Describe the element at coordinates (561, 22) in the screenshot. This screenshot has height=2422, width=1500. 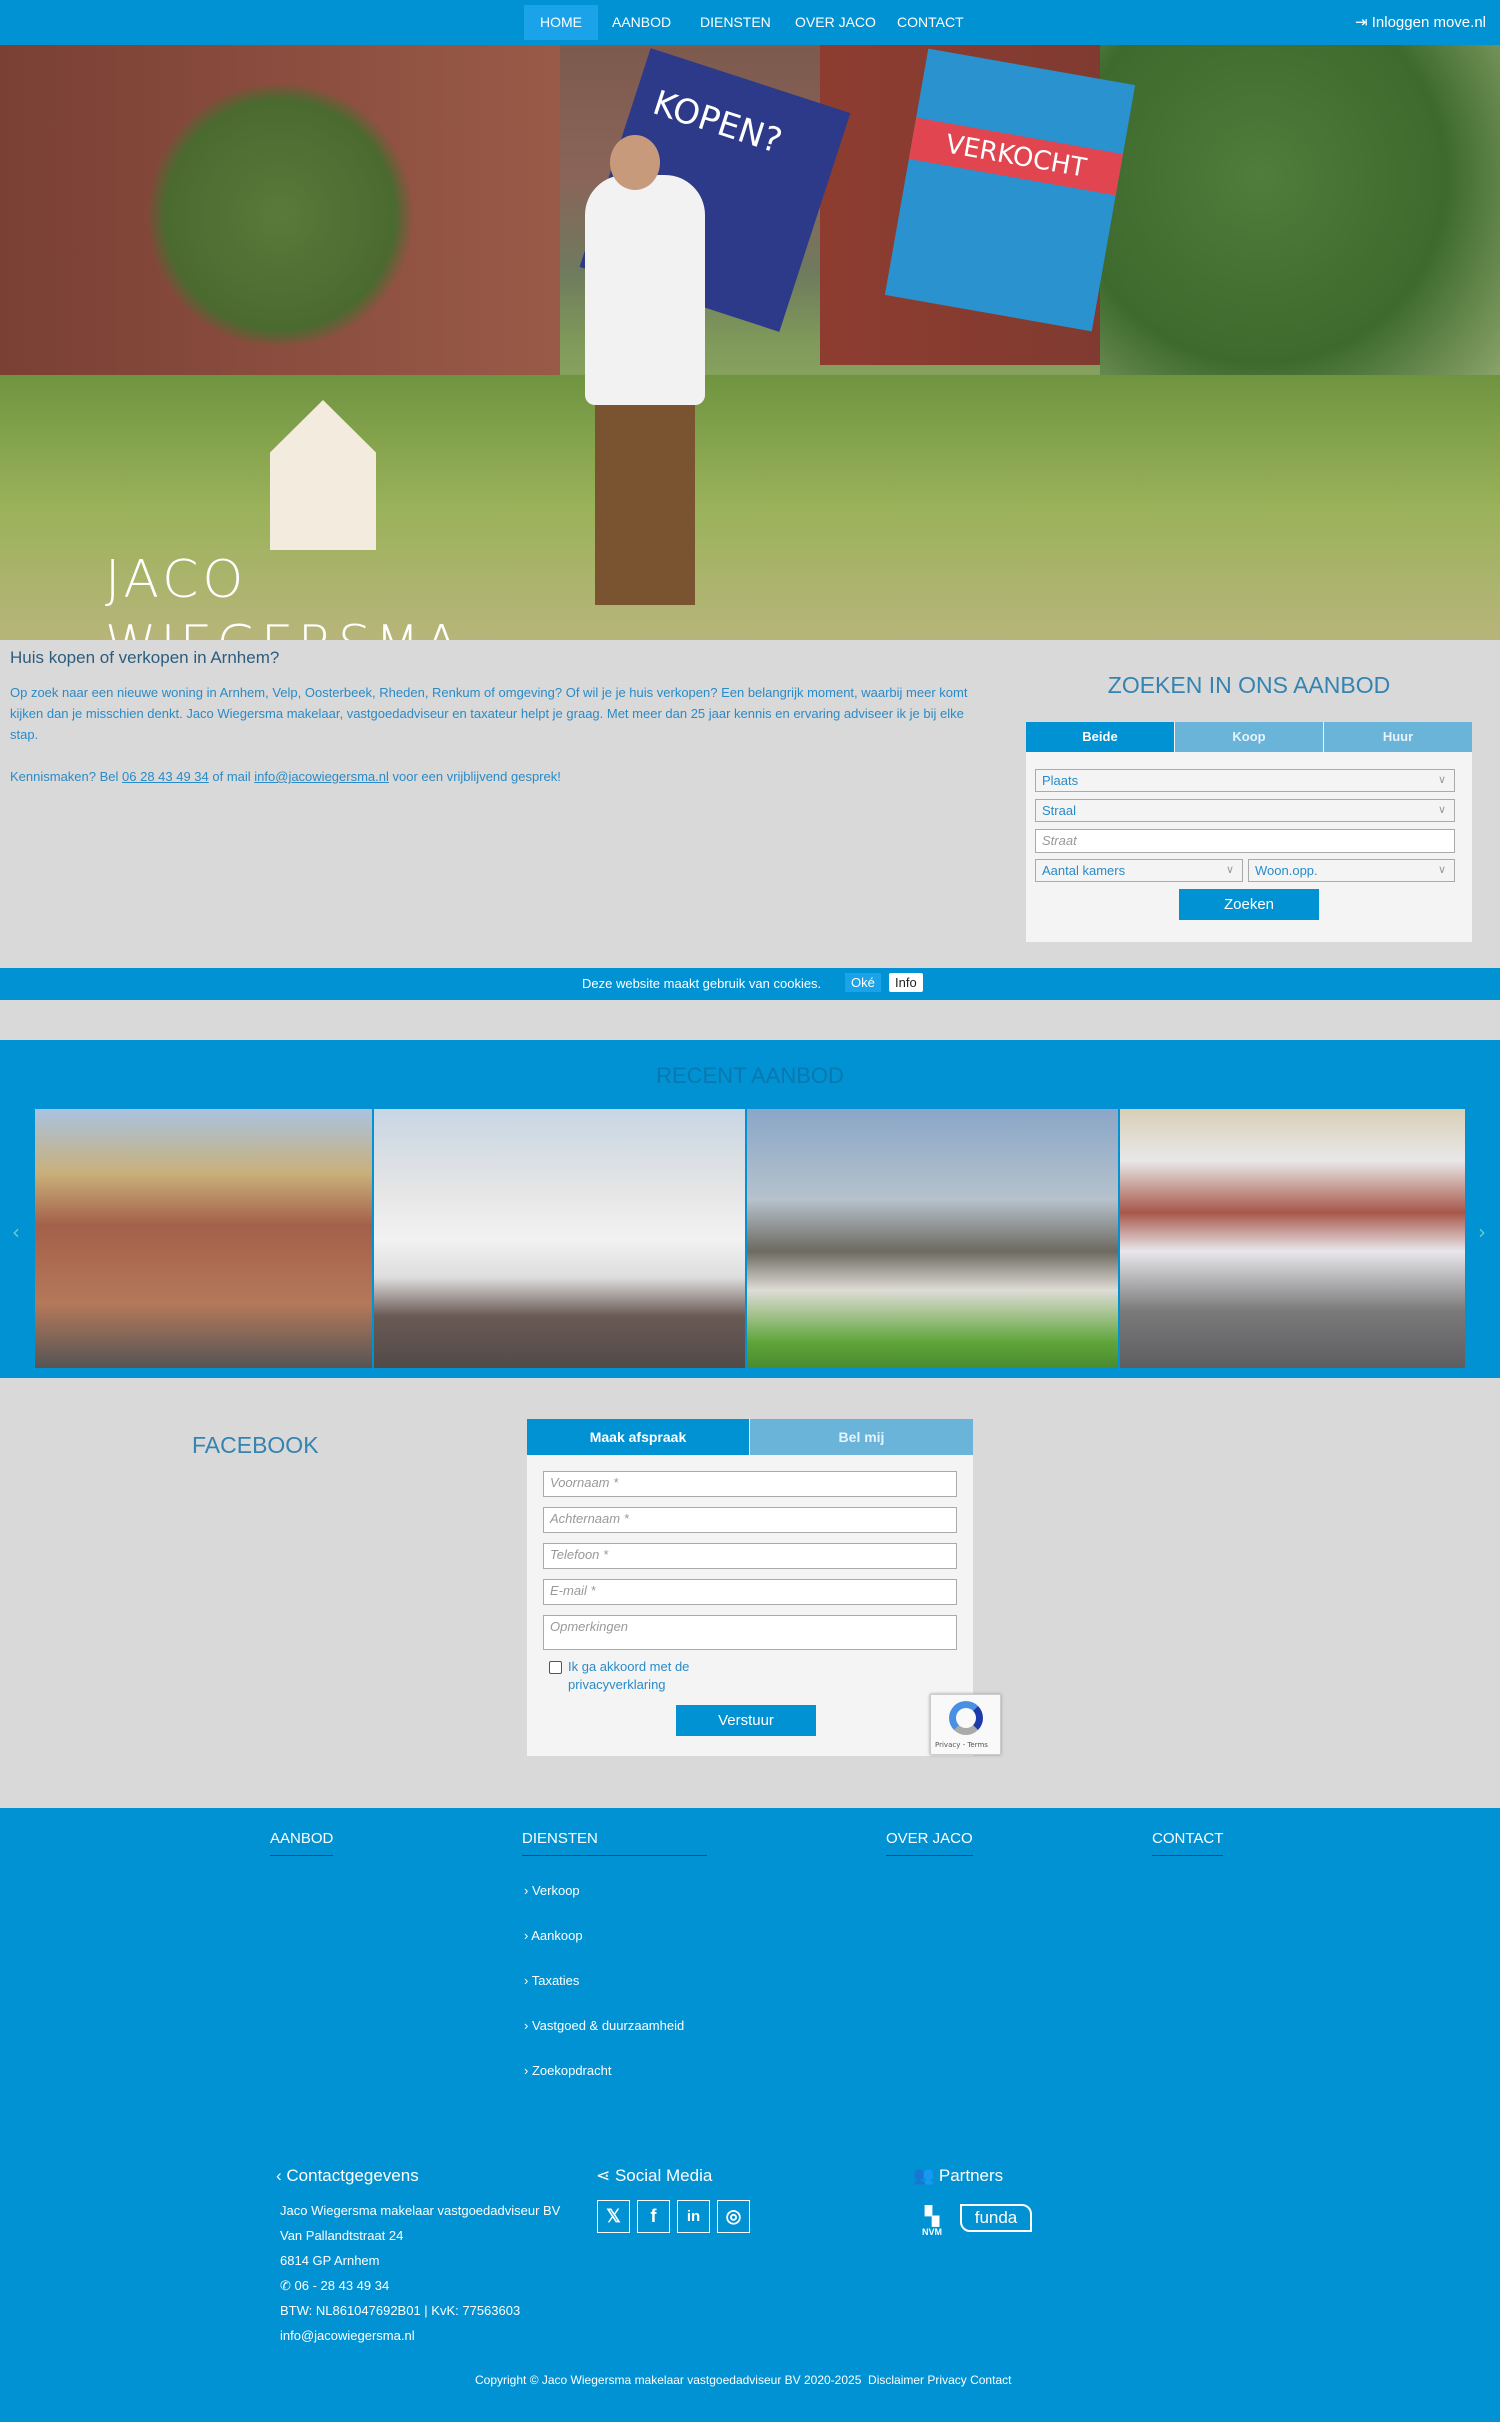
I see `nav-home: HOME` at that location.